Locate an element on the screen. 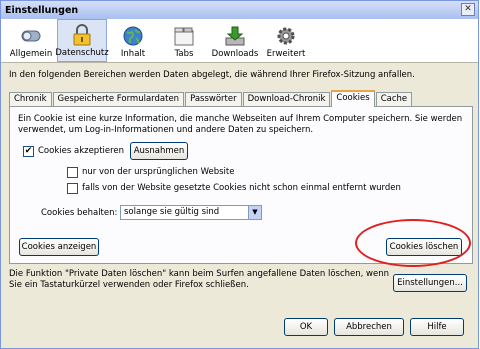  accept-cookies-checkbox: ✔ is located at coordinates (28, 151).